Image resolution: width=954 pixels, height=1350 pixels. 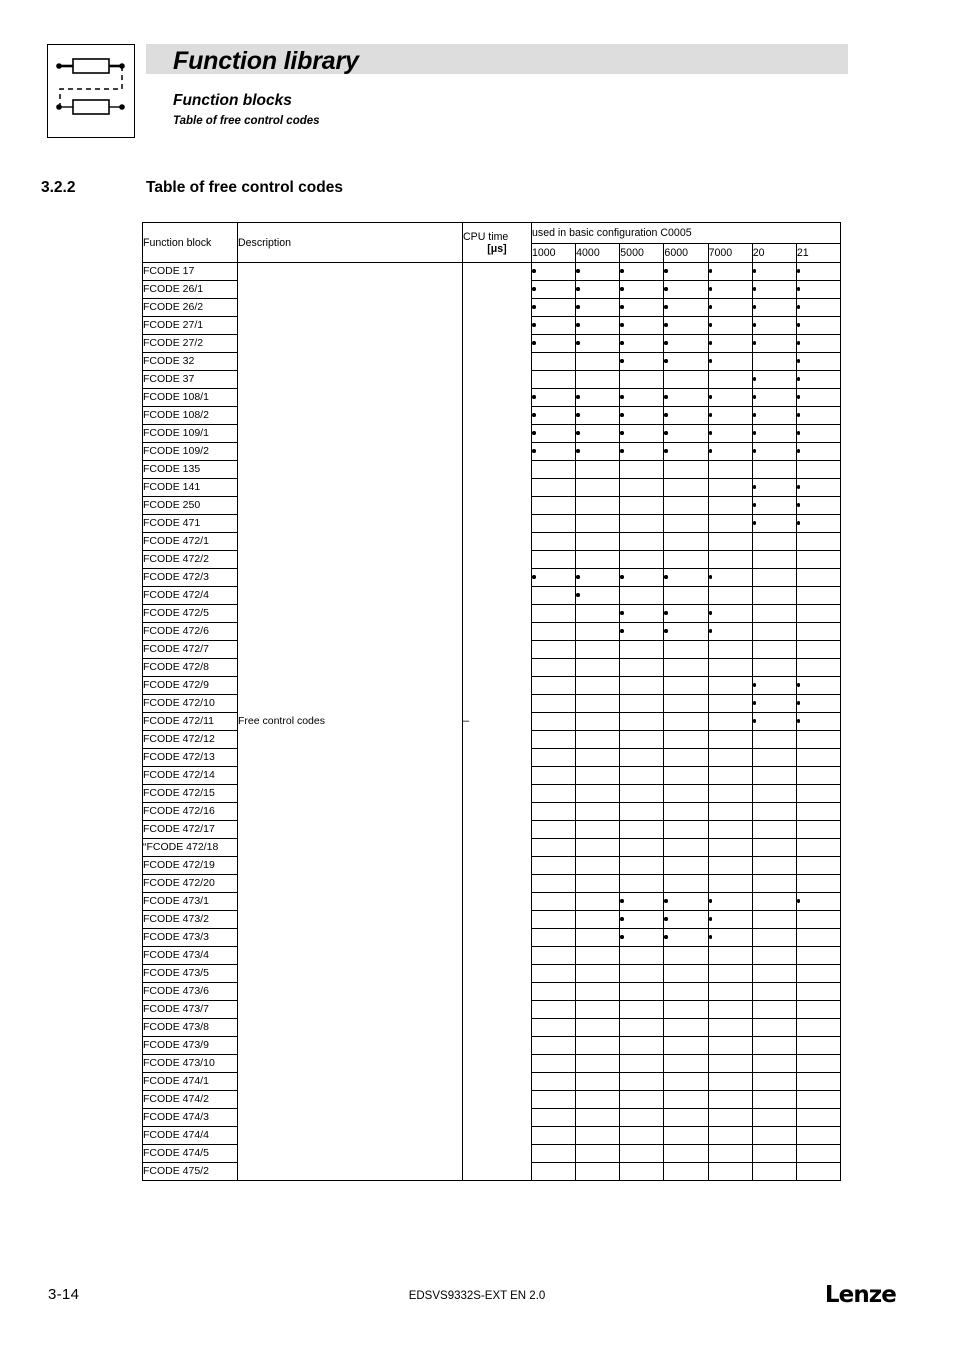 What do you see at coordinates (642, 253) in the screenshot?
I see `column-header-config-5000: 5000` at bounding box center [642, 253].